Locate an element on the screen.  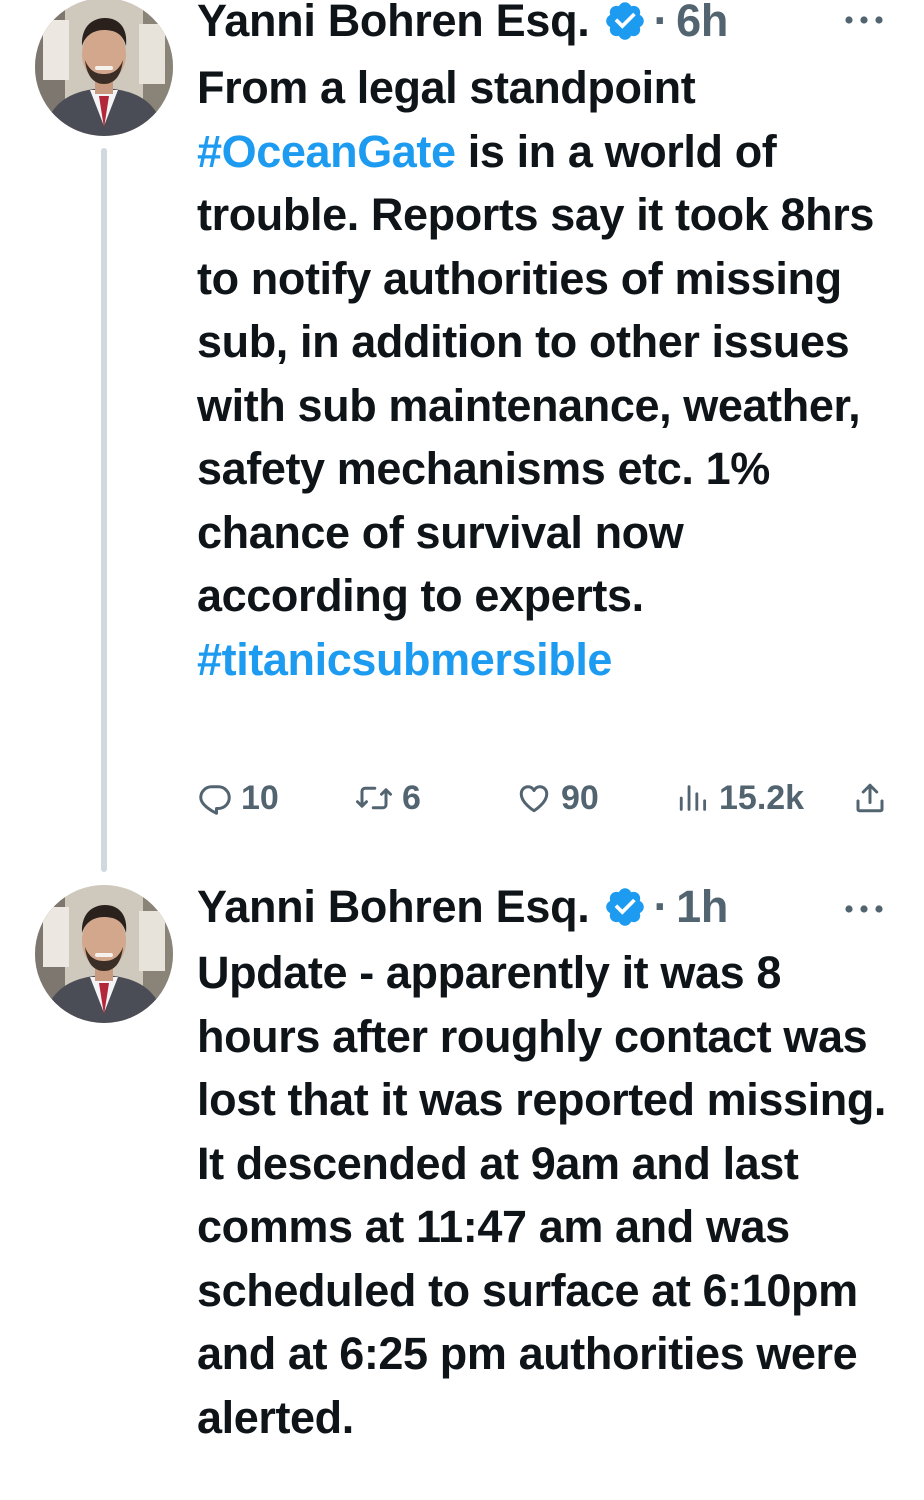
tweet-header: Yanni Bohren Esq. · 1h is located at coordinates (462, 907).